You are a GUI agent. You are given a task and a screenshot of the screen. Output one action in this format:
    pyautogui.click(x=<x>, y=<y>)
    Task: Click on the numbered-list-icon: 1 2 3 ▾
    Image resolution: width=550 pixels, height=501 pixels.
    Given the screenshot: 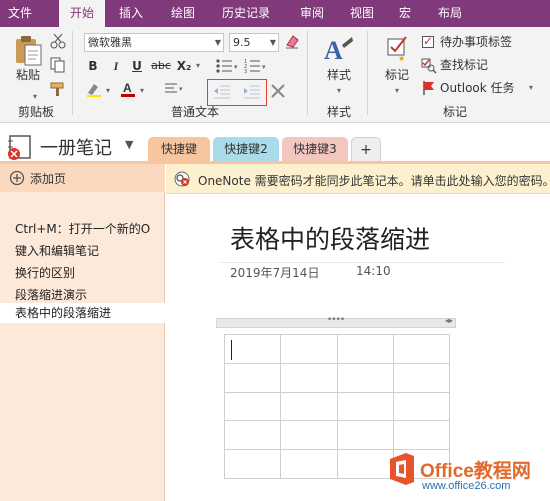 What is the action you would take?
    pyautogui.click(x=256, y=66)
    